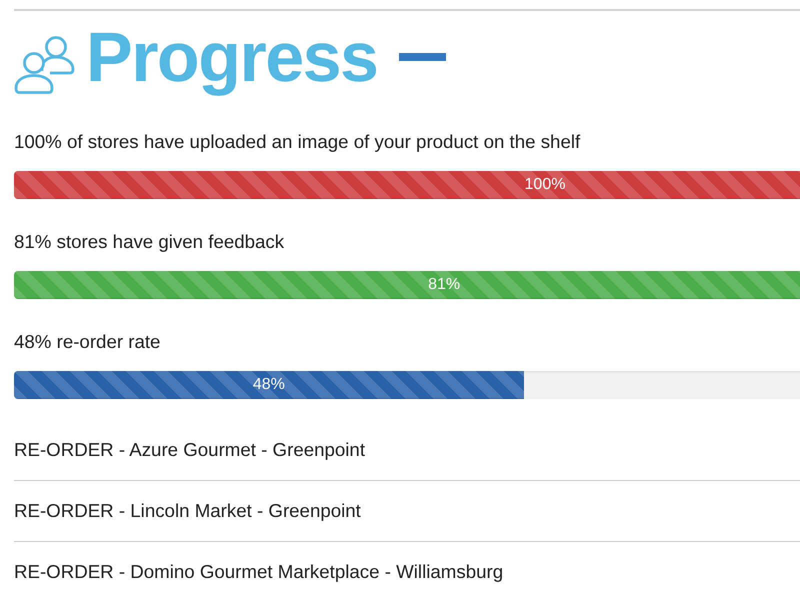 This screenshot has width=800, height=600. I want to click on reorder-item: RE-ORDER - Azure Gourmet - Greenpoint, so click(407, 450).